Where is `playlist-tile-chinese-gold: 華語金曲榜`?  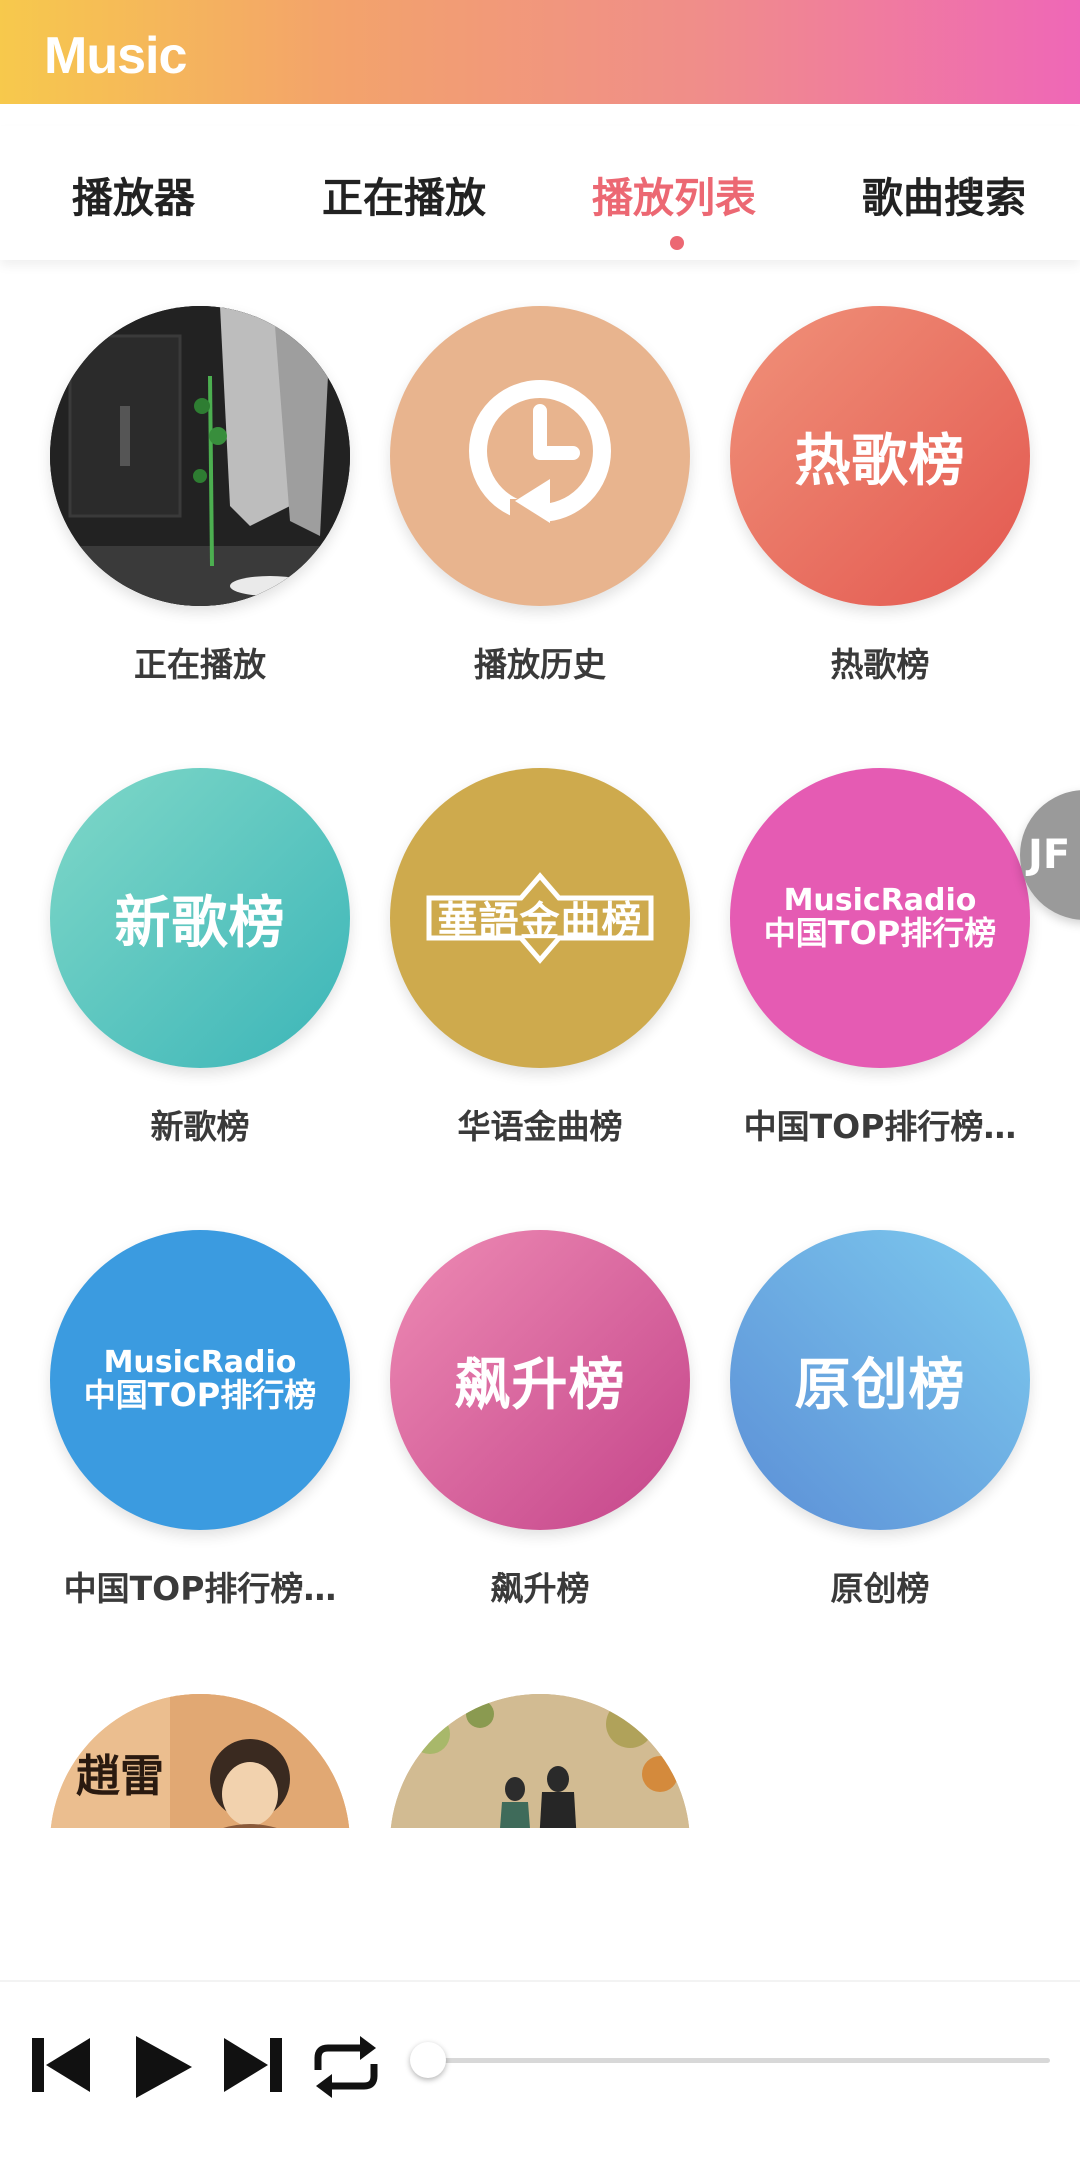 playlist-tile-chinese-gold: 華語金曲榜 is located at coordinates (540, 918).